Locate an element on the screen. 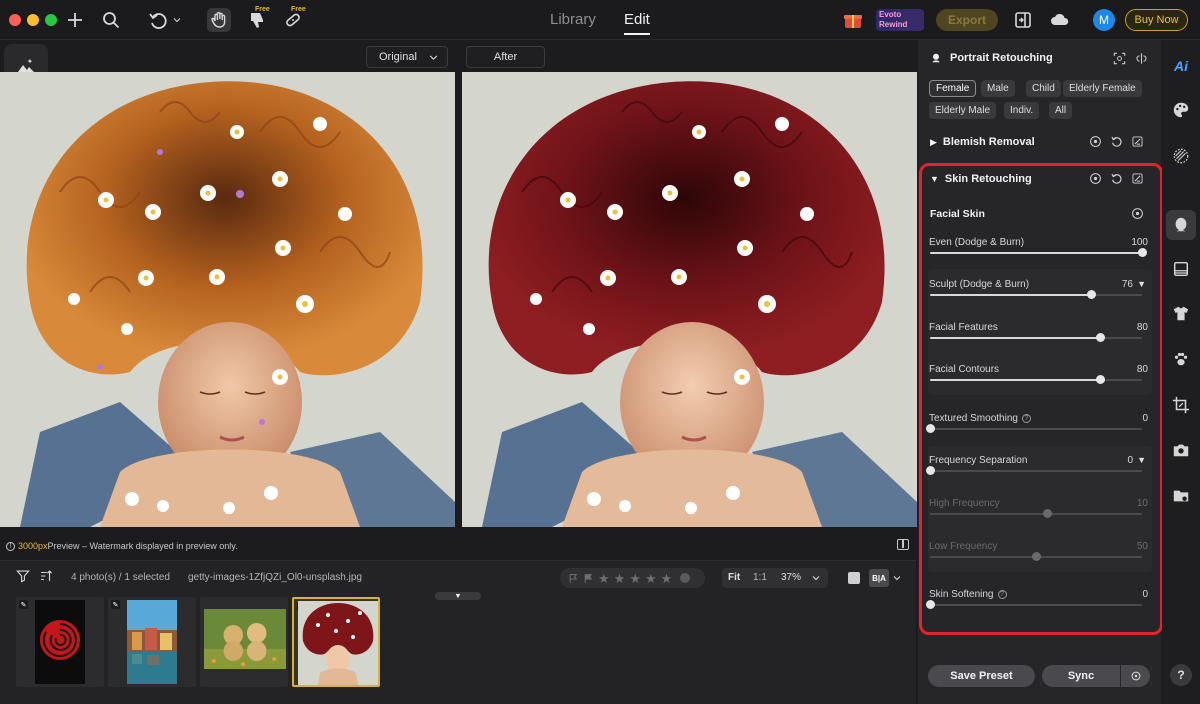 This screenshot has height=704, width=1200. undo-icon is located at coordinates (158, 20).